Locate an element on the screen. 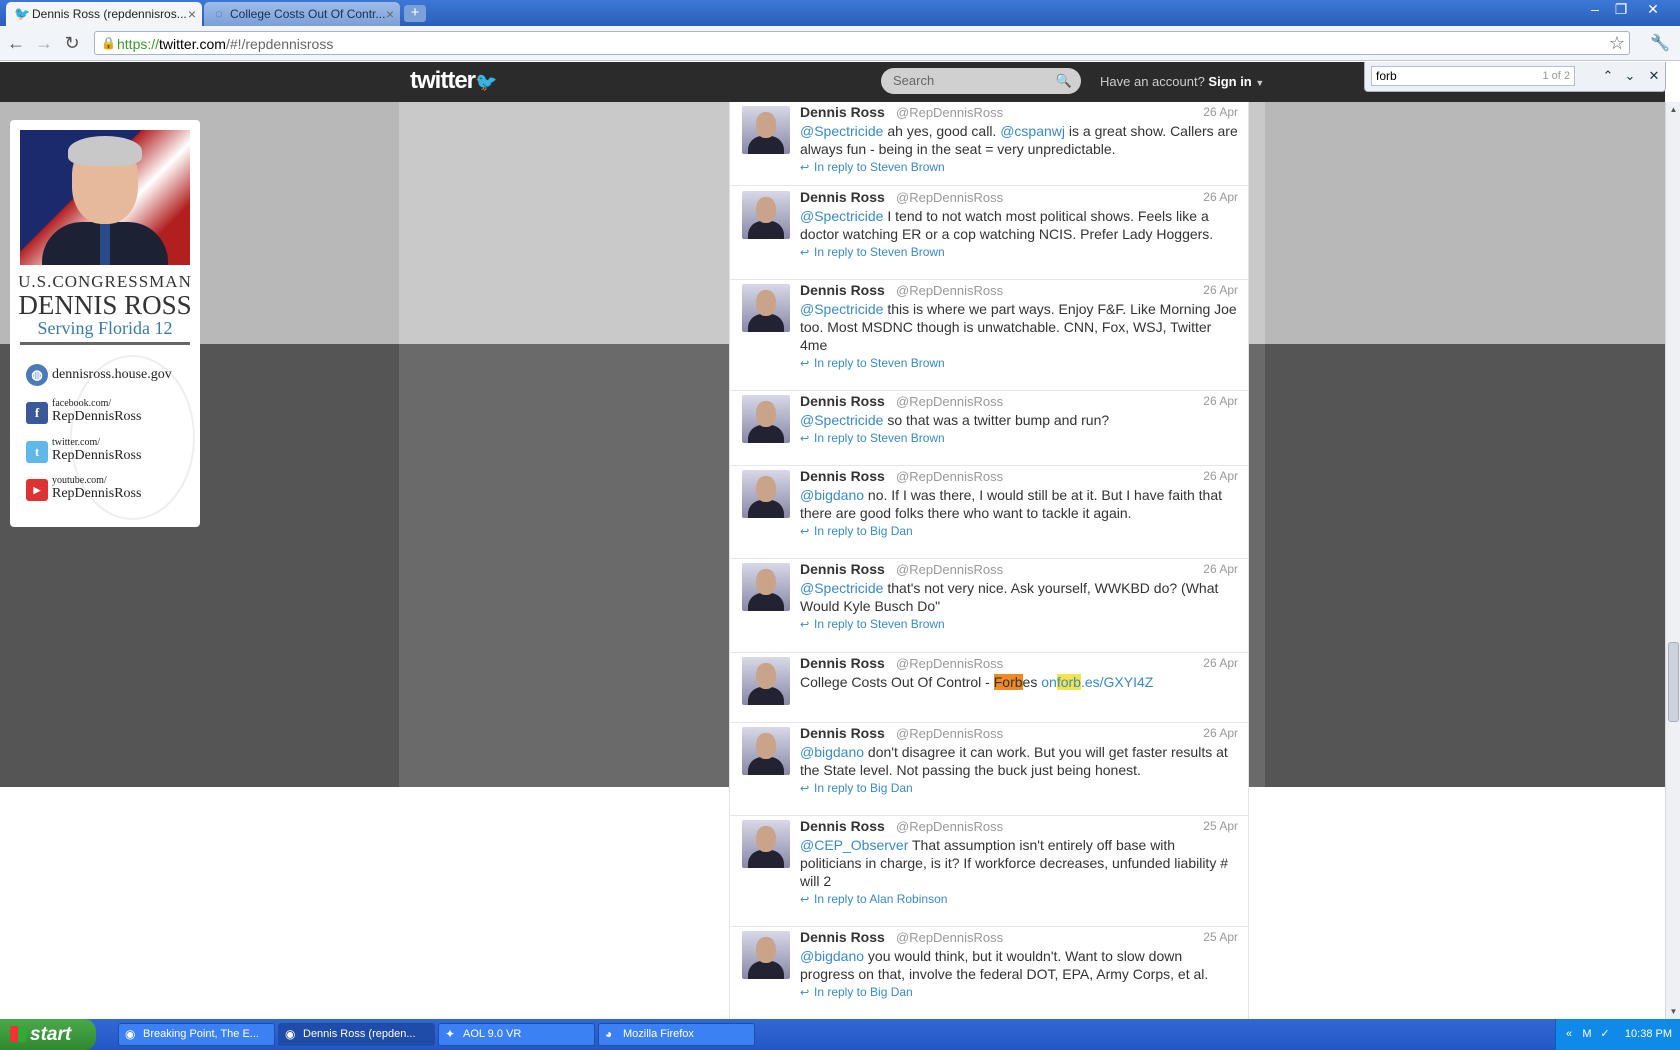  start-button: start is located at coordinates (48, 1034).